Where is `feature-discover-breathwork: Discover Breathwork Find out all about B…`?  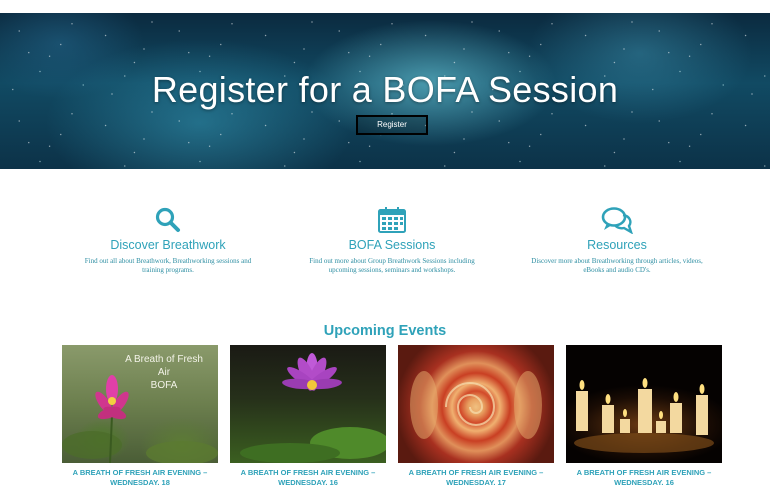 feature-discover-breathwork: Discover Breathwork Find out all about B… is located at coordinates (168, 240).